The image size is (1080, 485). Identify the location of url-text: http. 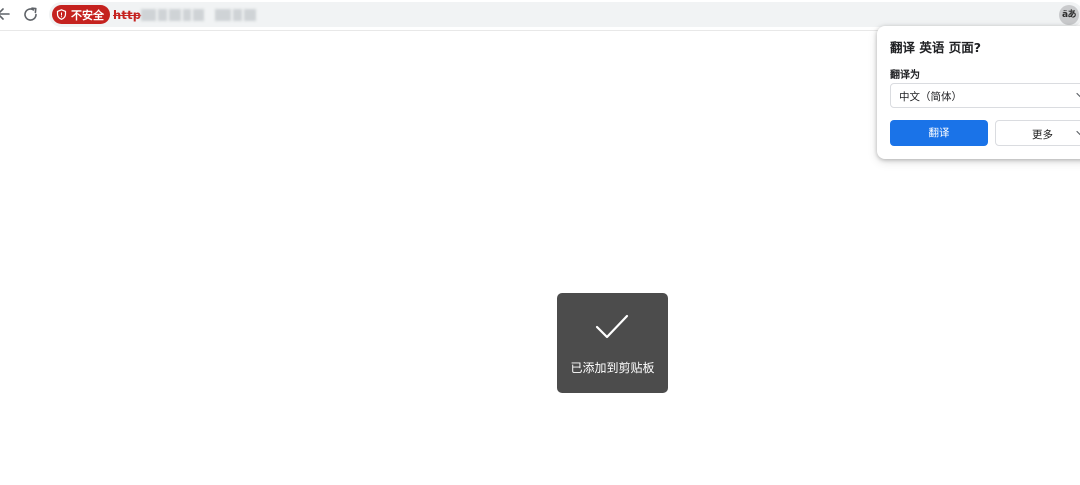
(127, 15).